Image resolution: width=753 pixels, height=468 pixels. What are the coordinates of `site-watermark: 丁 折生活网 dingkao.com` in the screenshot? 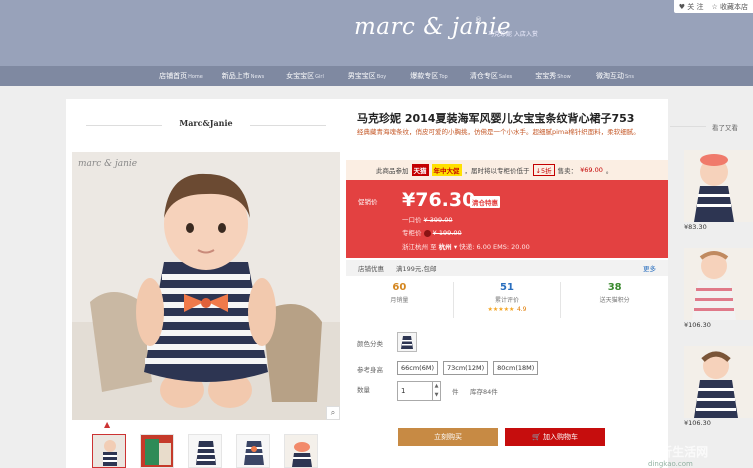 It's located at (680, 444).